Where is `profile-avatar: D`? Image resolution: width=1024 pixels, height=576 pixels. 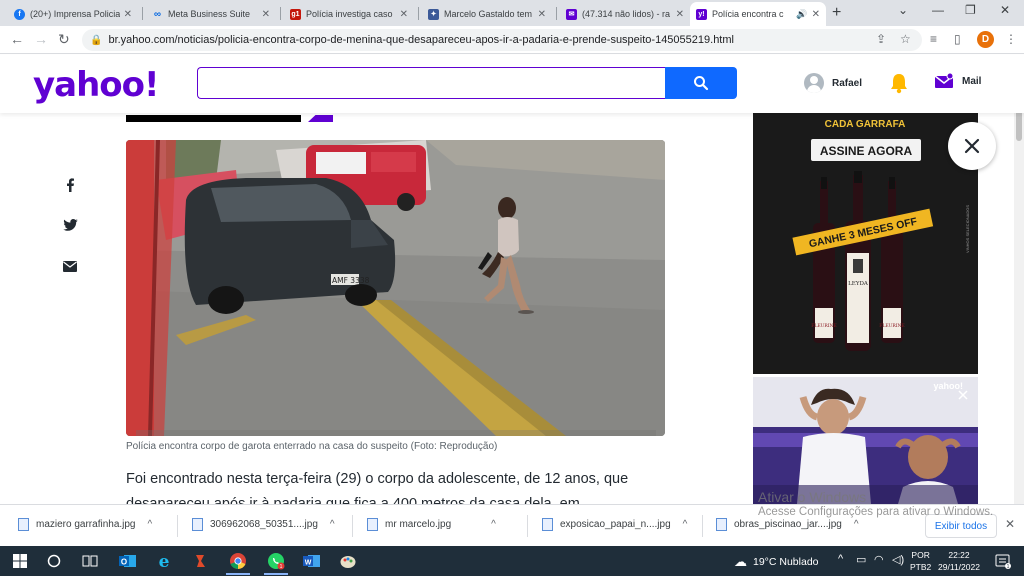
profile-avatar: D is located at coordinates (985, 39).